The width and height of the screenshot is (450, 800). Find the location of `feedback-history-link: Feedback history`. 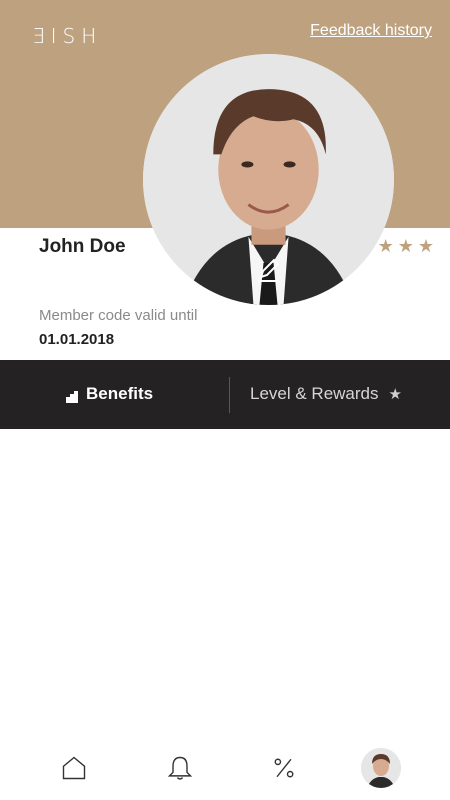

feedback-history-link: Feedback history is located at coordinates (371, 31).